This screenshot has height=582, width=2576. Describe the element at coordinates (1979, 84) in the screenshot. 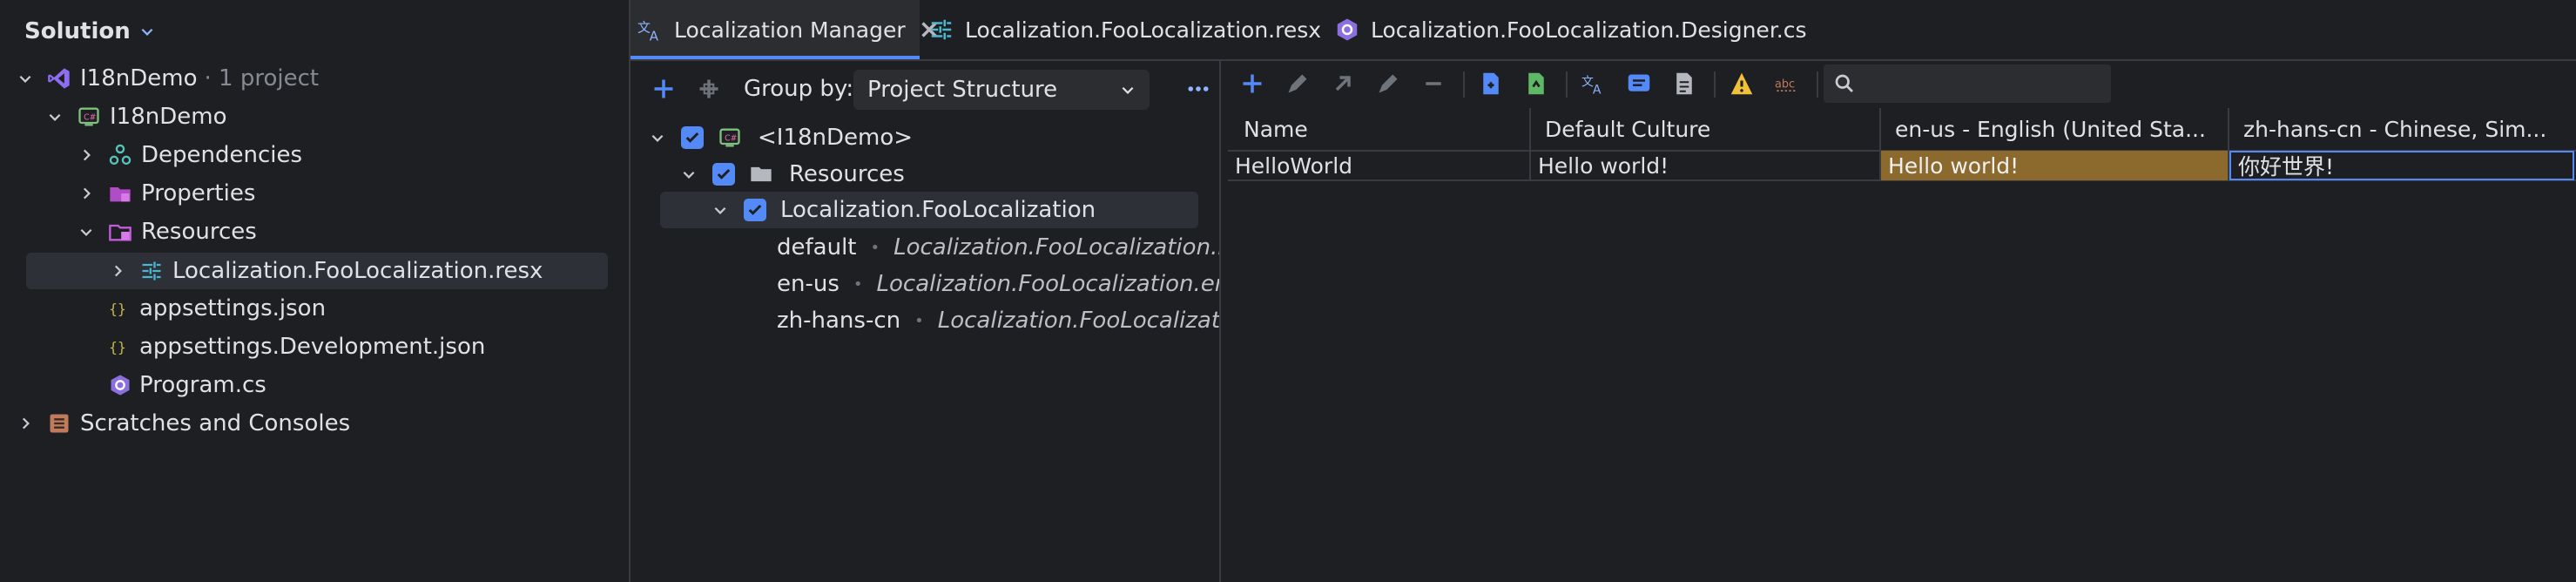

I see `search-input` at that location.